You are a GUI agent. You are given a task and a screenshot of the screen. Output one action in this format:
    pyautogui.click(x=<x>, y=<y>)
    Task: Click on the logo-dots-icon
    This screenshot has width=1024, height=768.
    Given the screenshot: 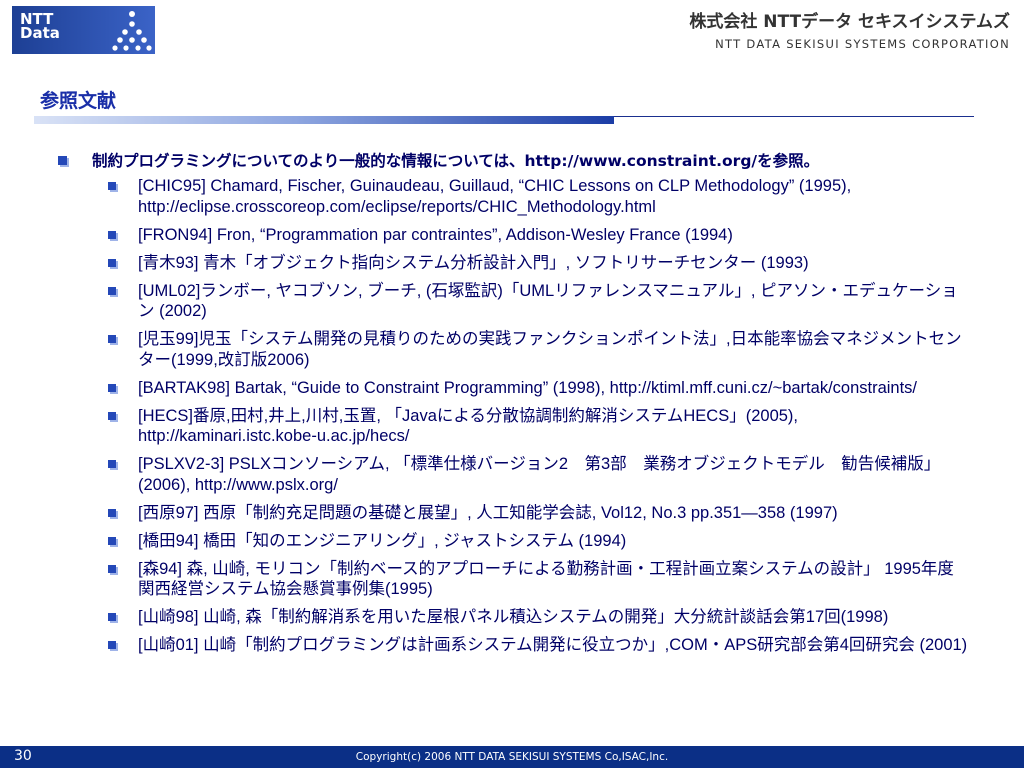 What is the action you would take?
    pyautogui.click(x=132, y=31)
    